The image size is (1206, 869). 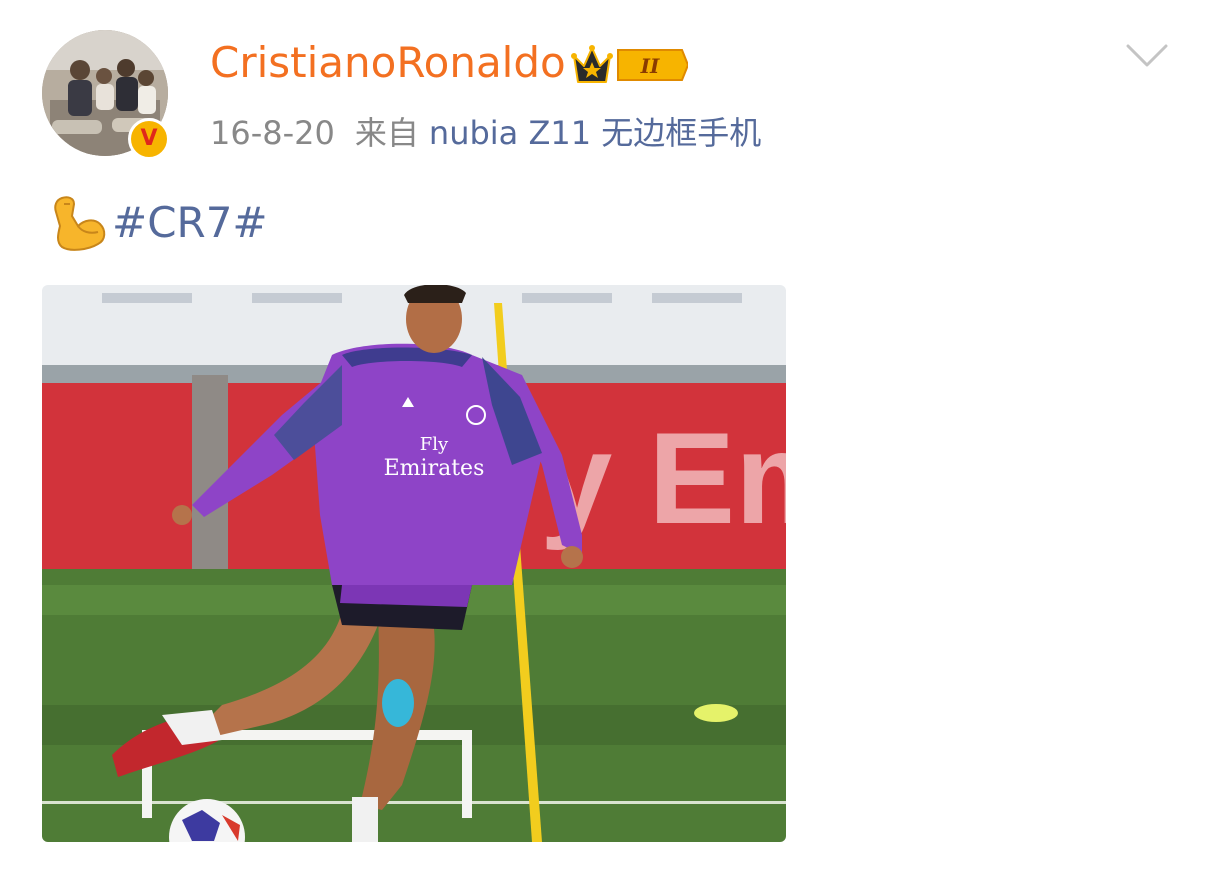 What do you see at coordinates (190, 222) in the screenshot?
I see `hashtag-link: #CR7#` at bounding box center [190, 222].